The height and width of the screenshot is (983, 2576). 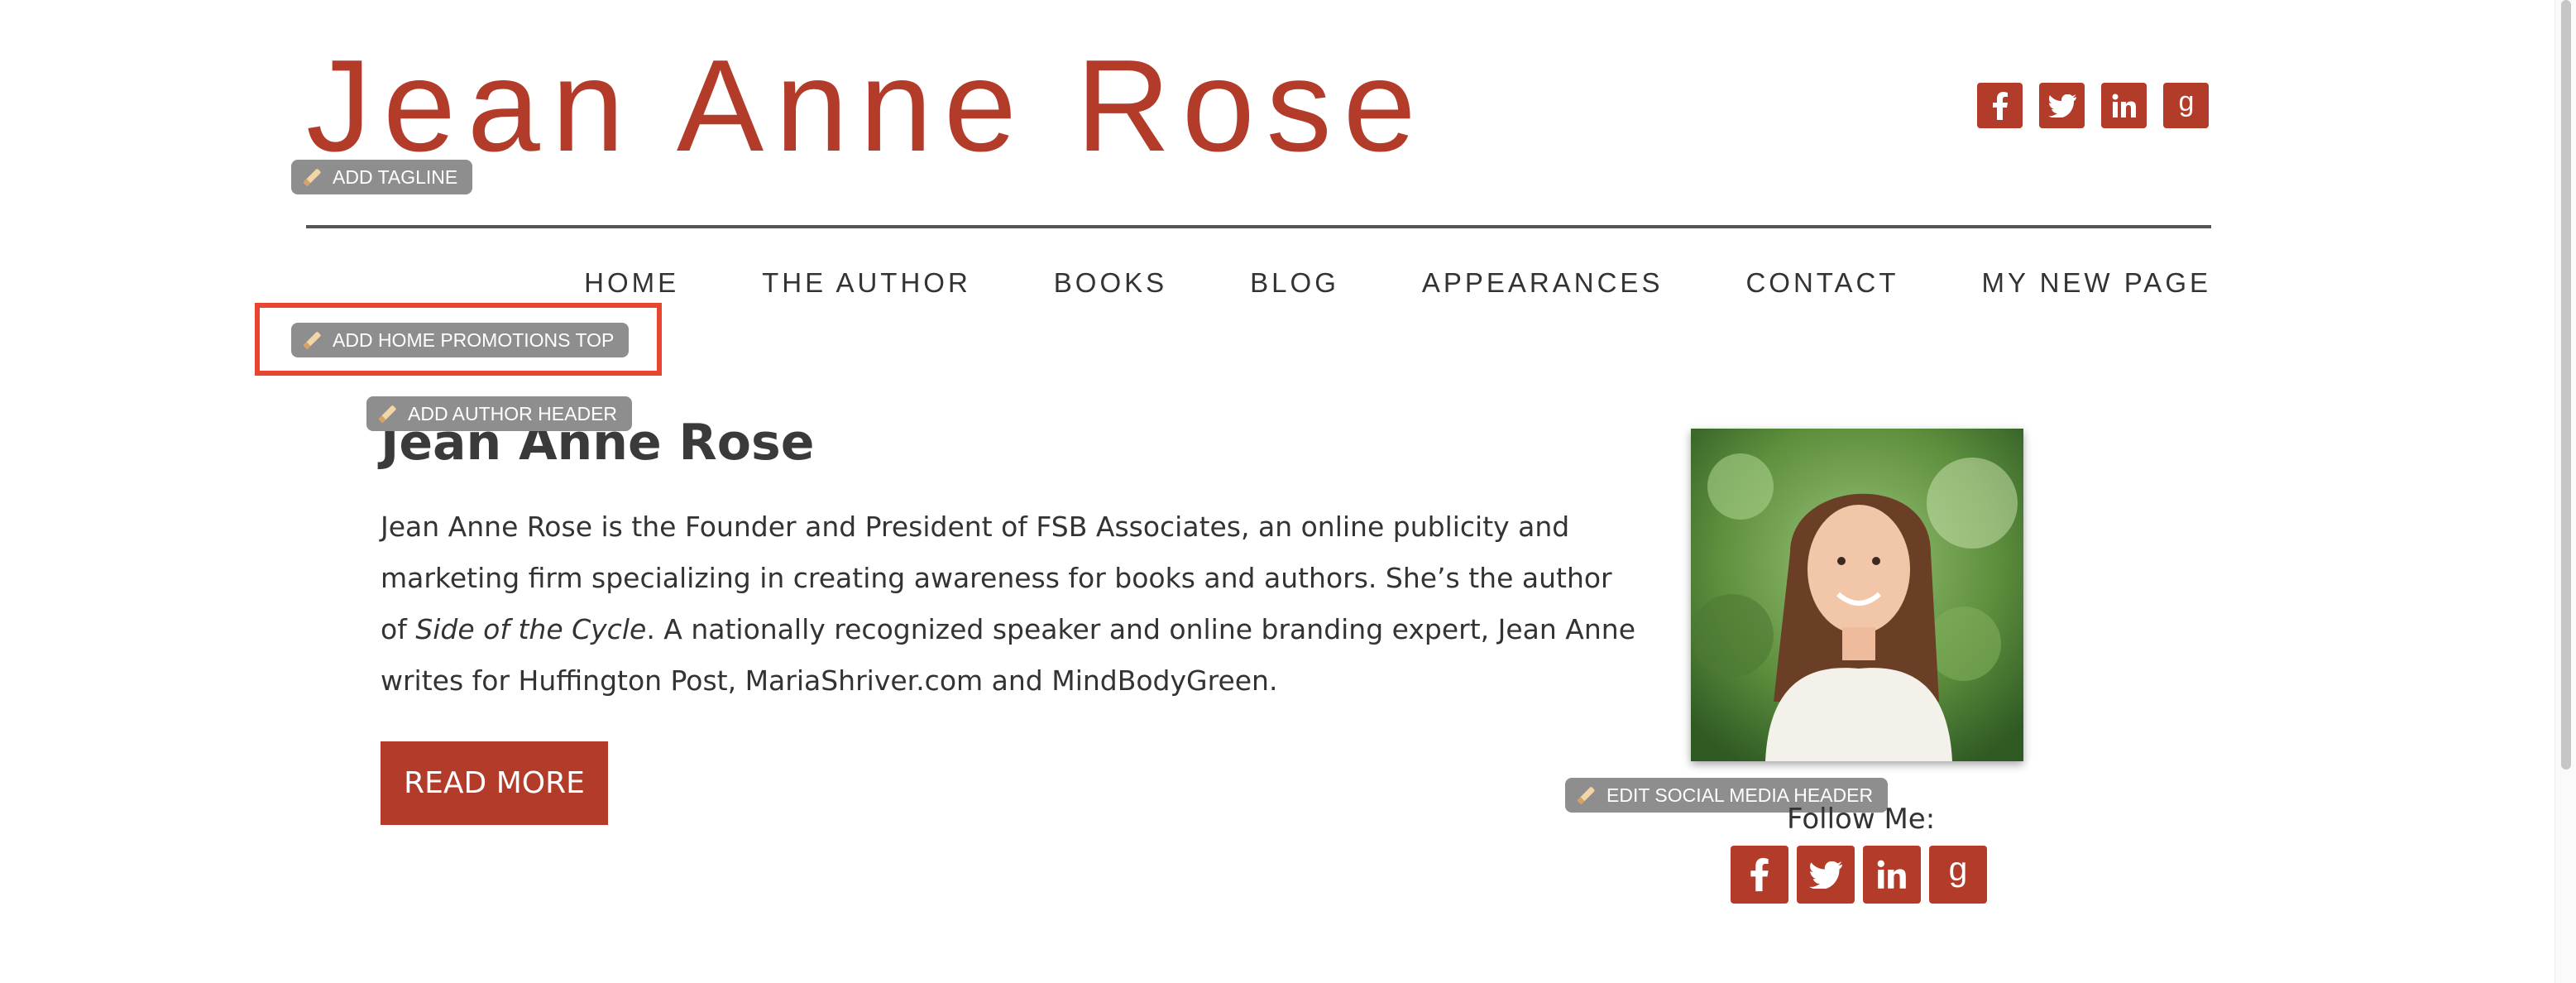 What do you see at coordinates (531, 629) in the screenshot?
I see `book-title: Side of the Cycle` at bounding box center [531, 629].